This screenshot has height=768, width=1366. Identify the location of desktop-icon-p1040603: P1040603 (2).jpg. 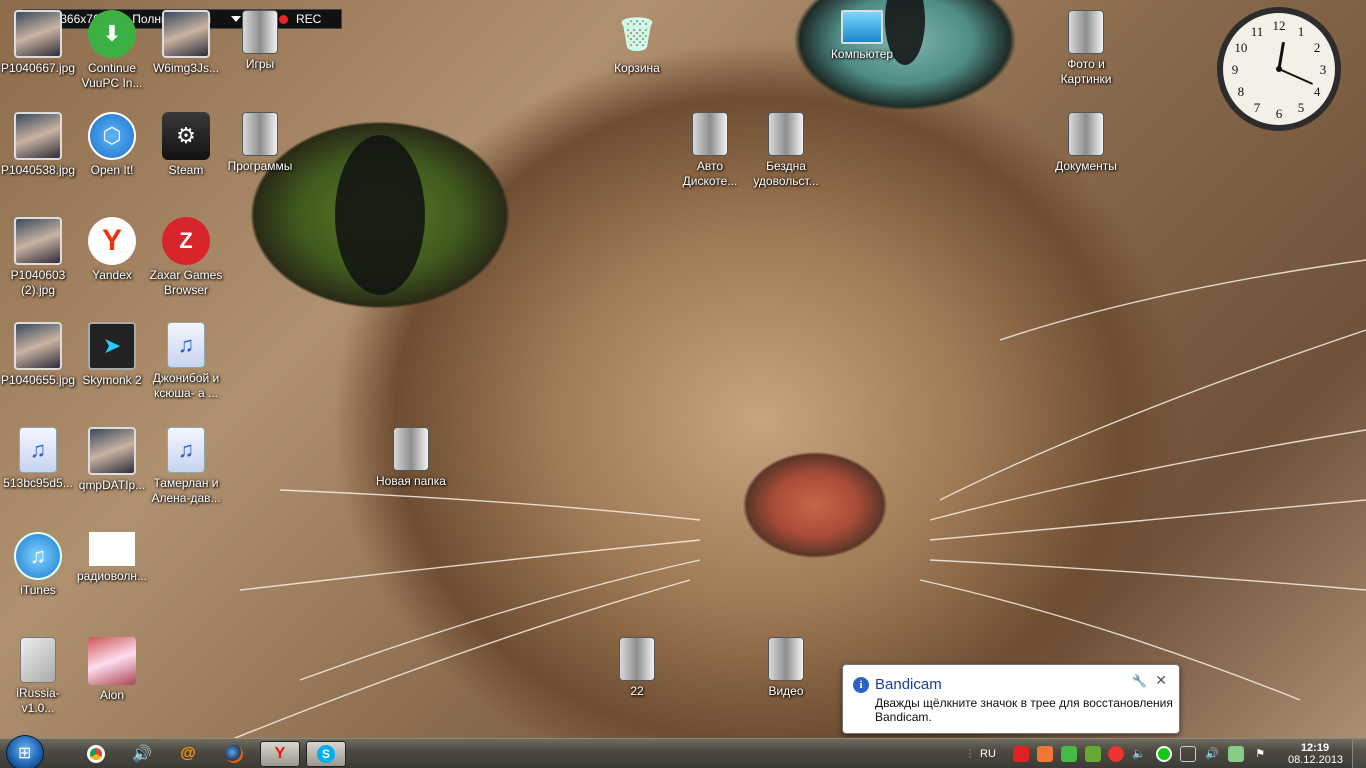
(38, 257).